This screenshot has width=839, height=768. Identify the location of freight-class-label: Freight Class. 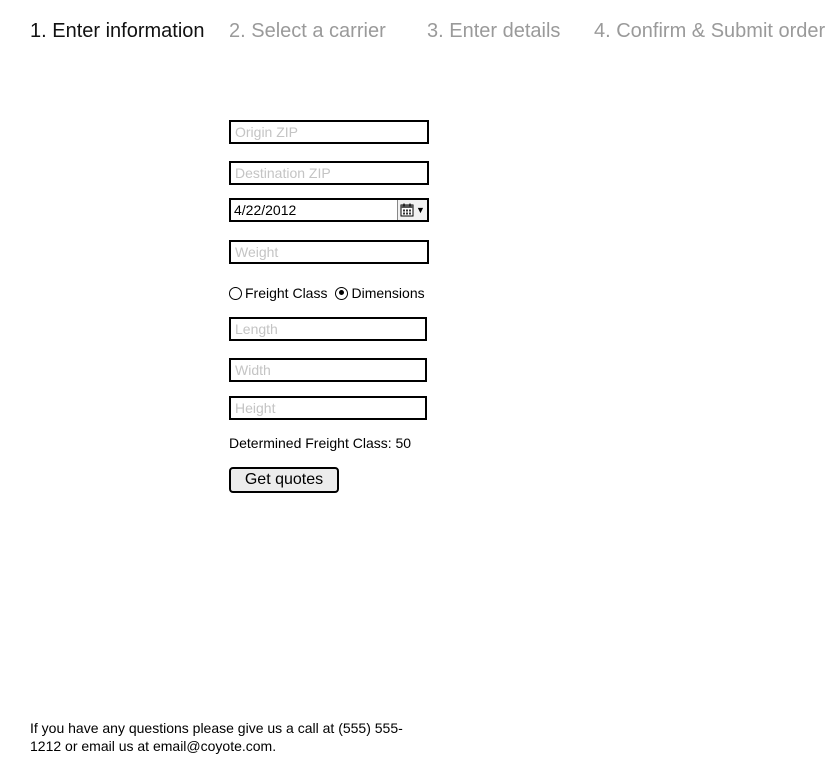
(286, 293).